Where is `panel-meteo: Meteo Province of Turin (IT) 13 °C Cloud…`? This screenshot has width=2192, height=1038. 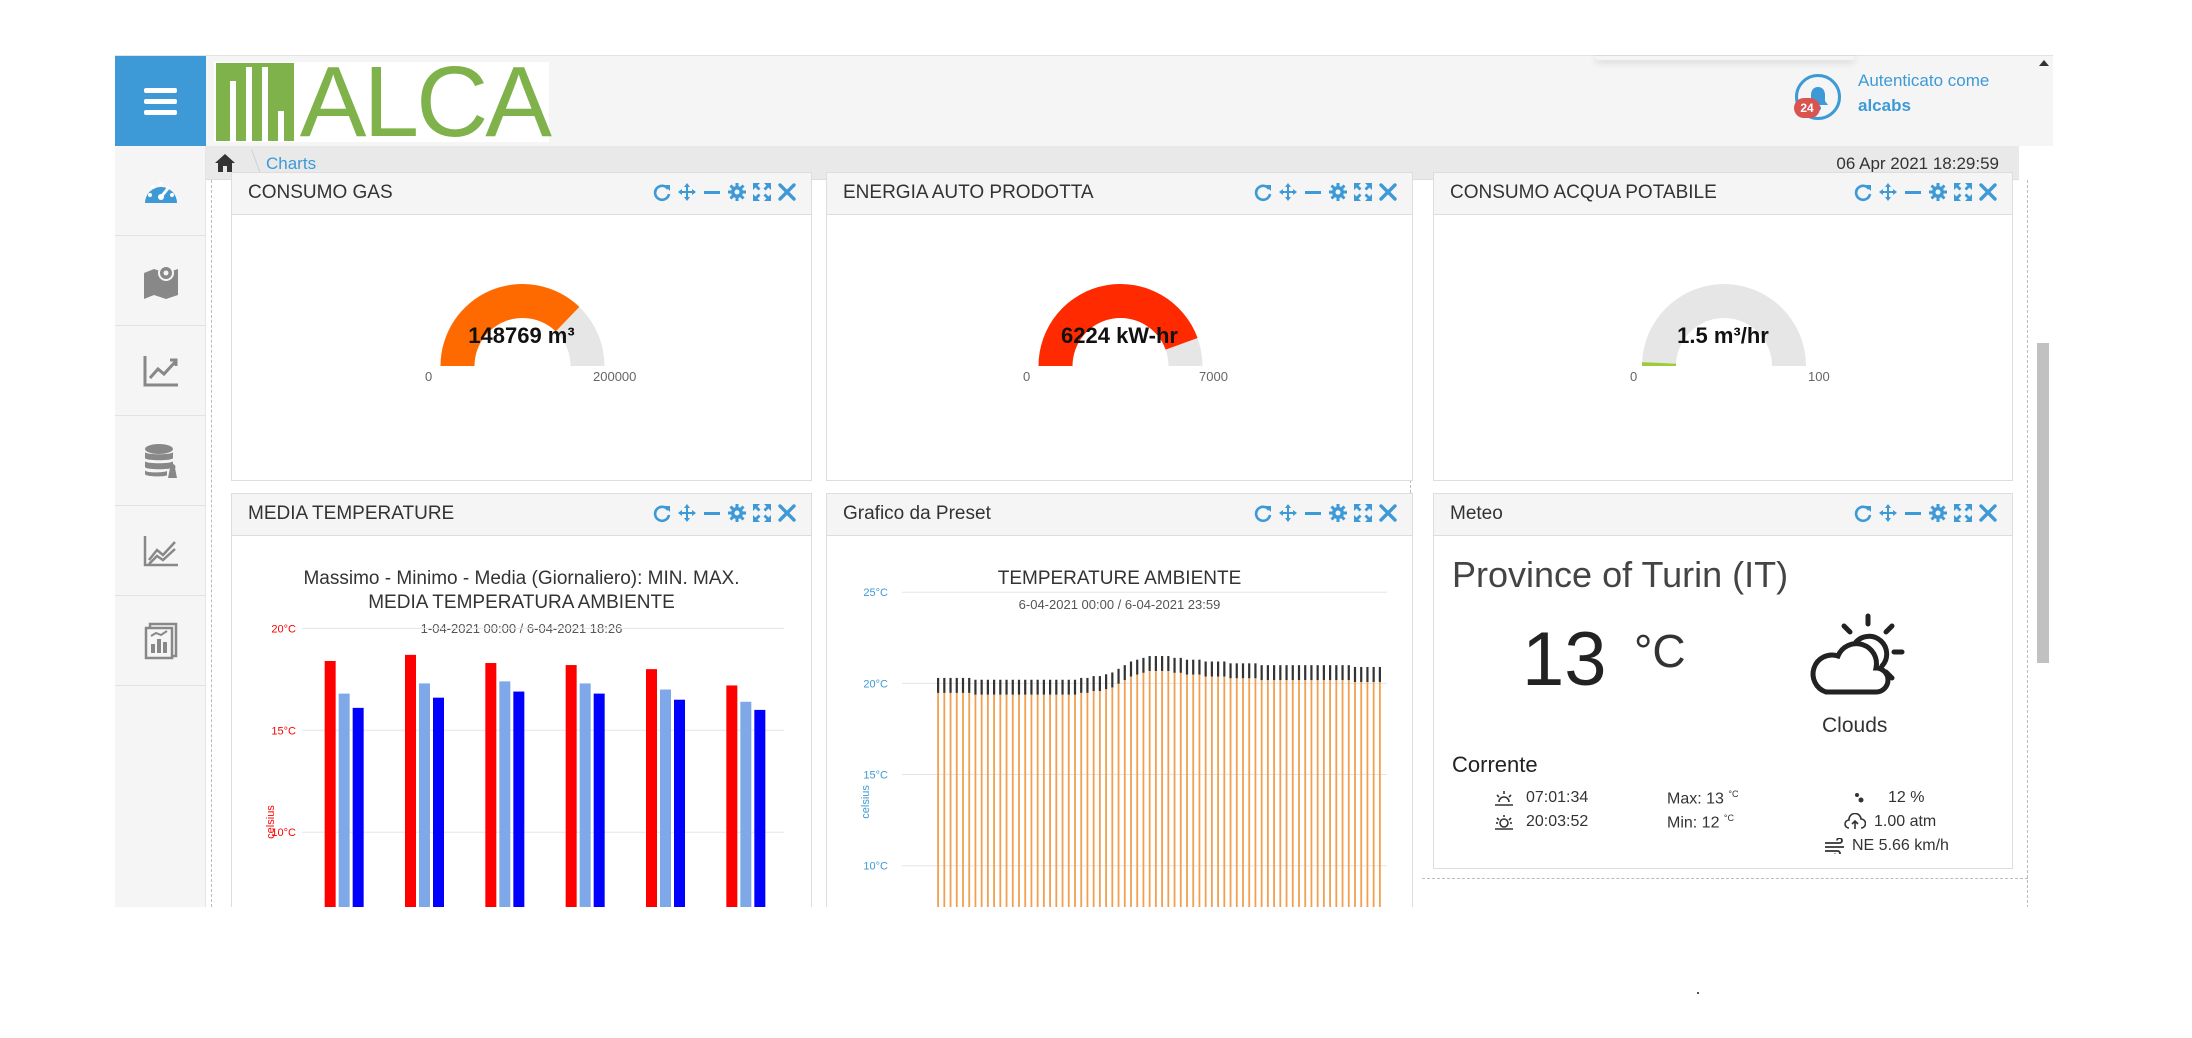
panel-meteo: Meteo Province of Turin (IT) 13 °C Cloud… is located at coordinates (1723, 681).